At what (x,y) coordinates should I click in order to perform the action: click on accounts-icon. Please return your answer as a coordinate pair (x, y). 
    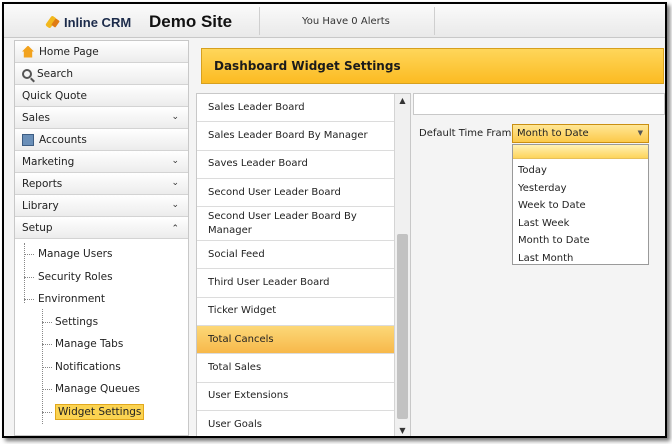
    Looking at the image, I should click on (28, 139).